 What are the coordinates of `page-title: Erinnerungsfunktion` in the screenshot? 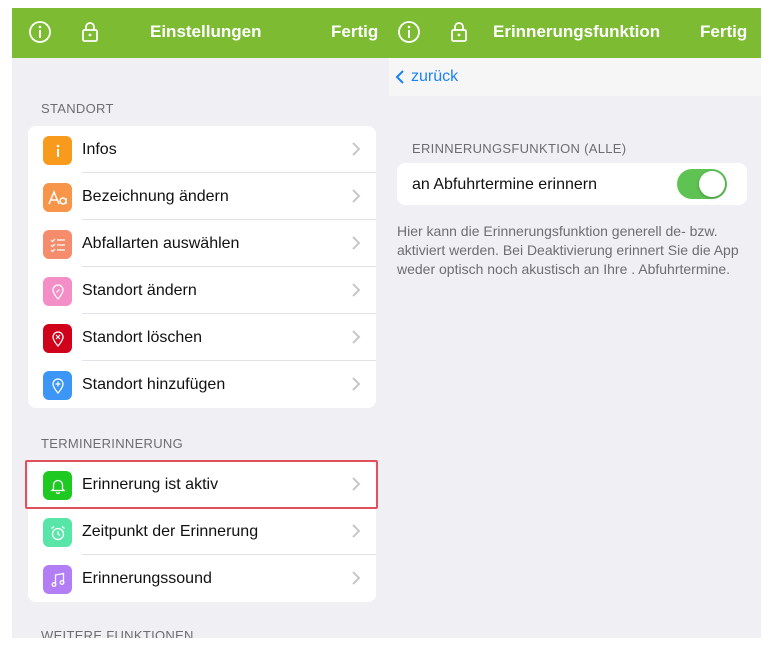 It's located at (577, 31).